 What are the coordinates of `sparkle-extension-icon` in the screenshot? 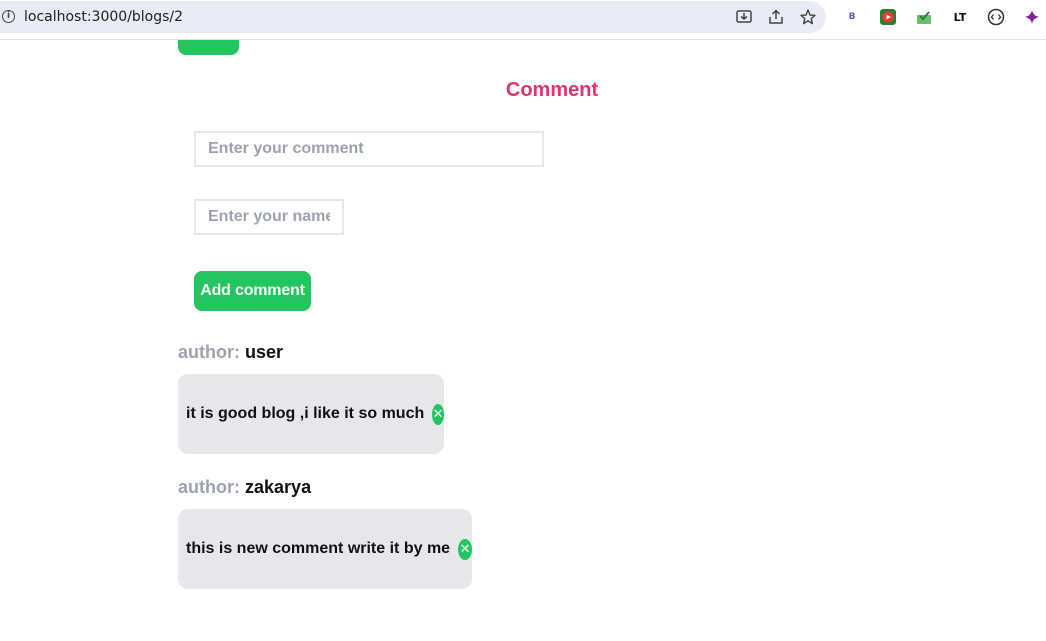 It's located at (1032, 17).